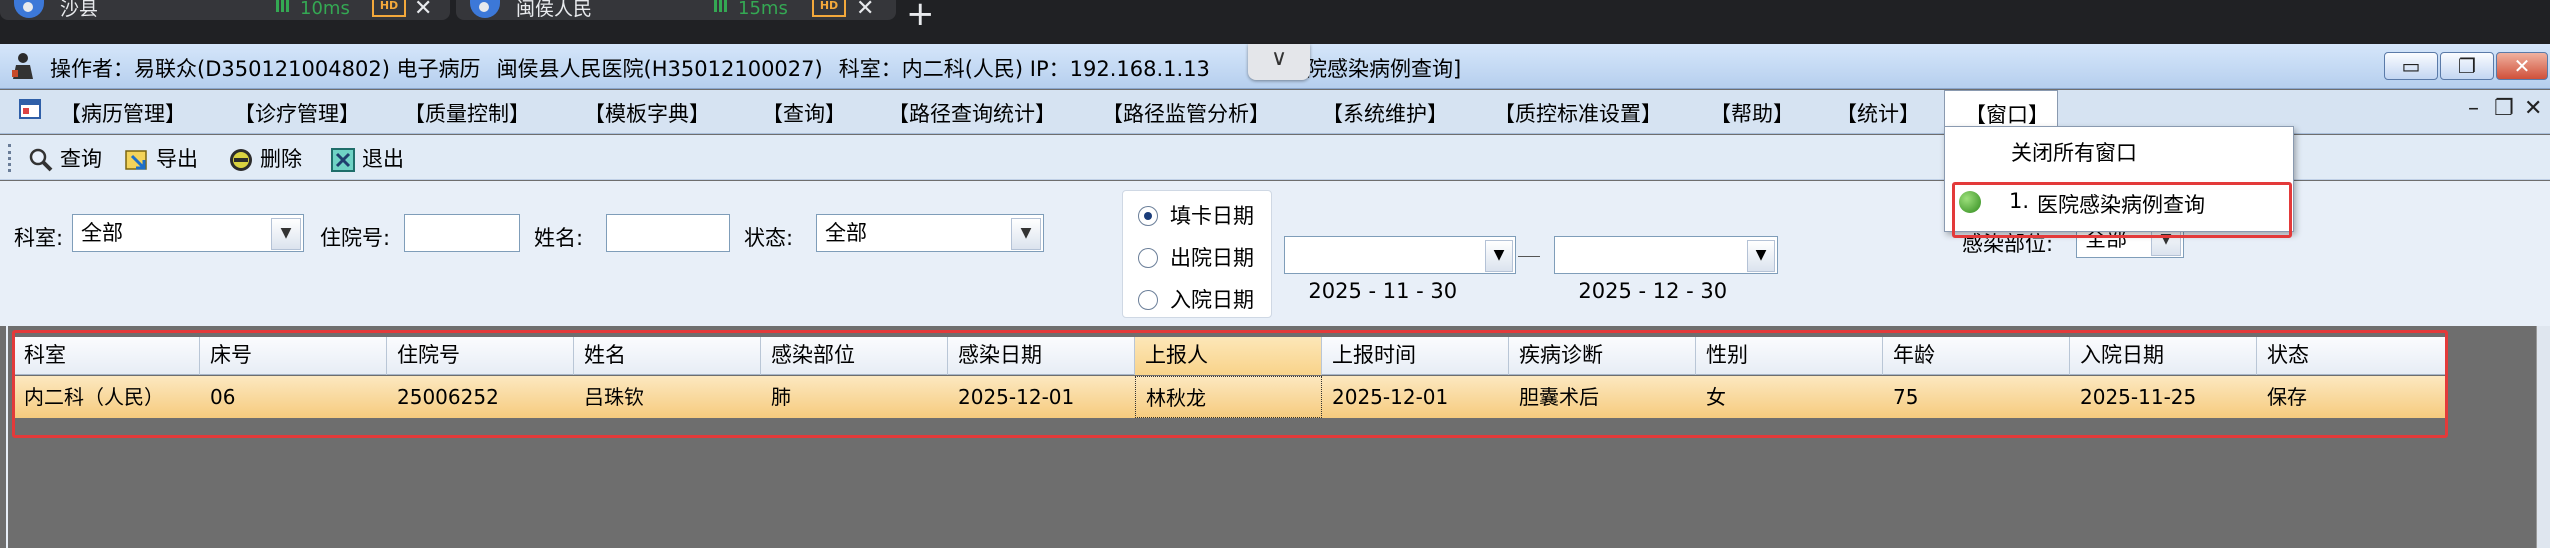 Image resolution: width=2550 pixels, height=548 pixels. I want to click on patient-name-label: 姓名:, so click(559, 238).